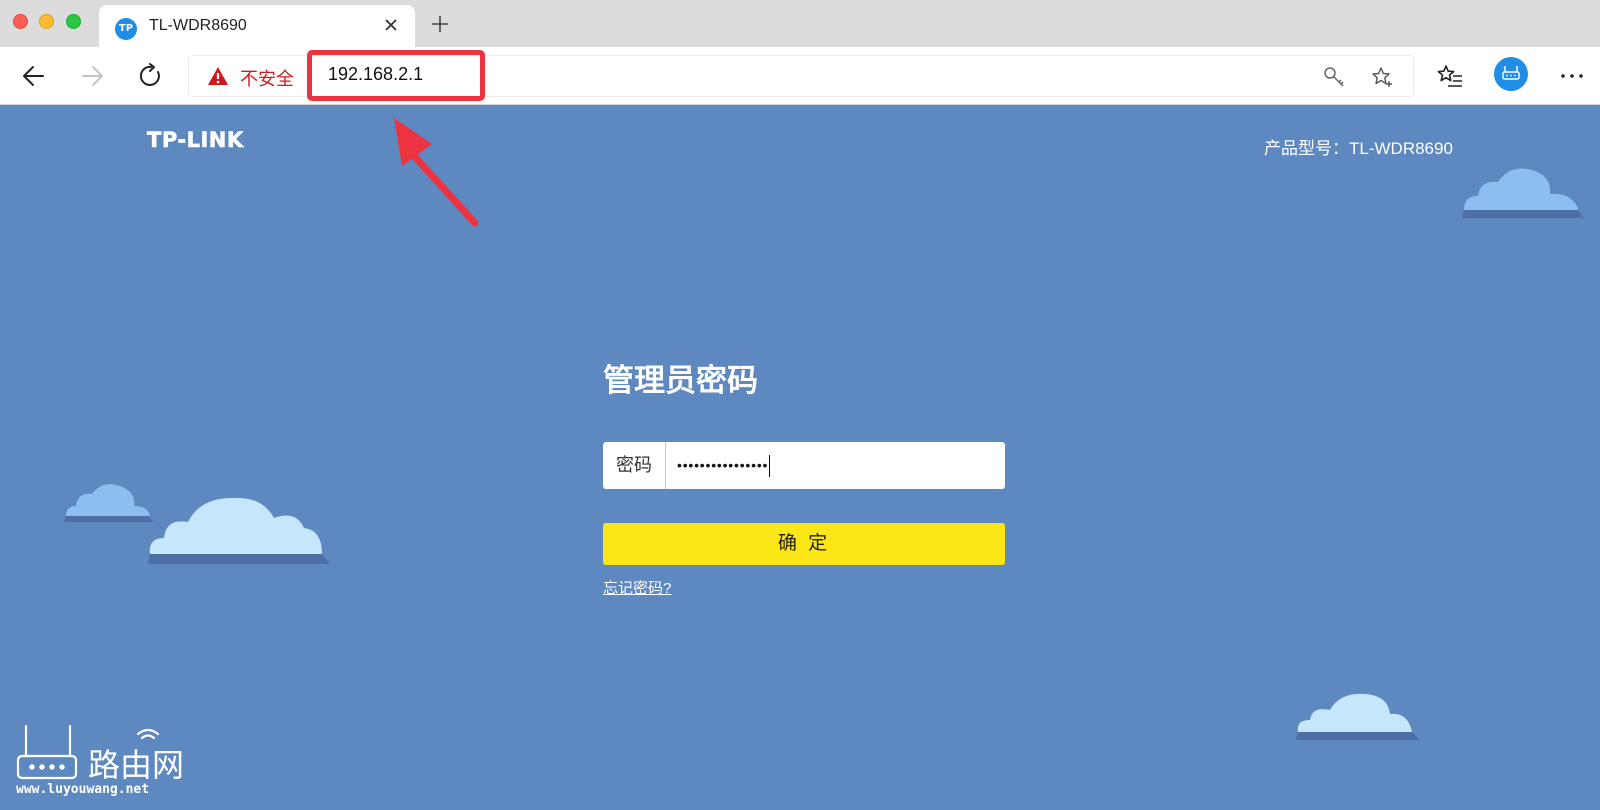 The image size is (1600, 810). I want to click on favorites-icon, so click(1450, 76).